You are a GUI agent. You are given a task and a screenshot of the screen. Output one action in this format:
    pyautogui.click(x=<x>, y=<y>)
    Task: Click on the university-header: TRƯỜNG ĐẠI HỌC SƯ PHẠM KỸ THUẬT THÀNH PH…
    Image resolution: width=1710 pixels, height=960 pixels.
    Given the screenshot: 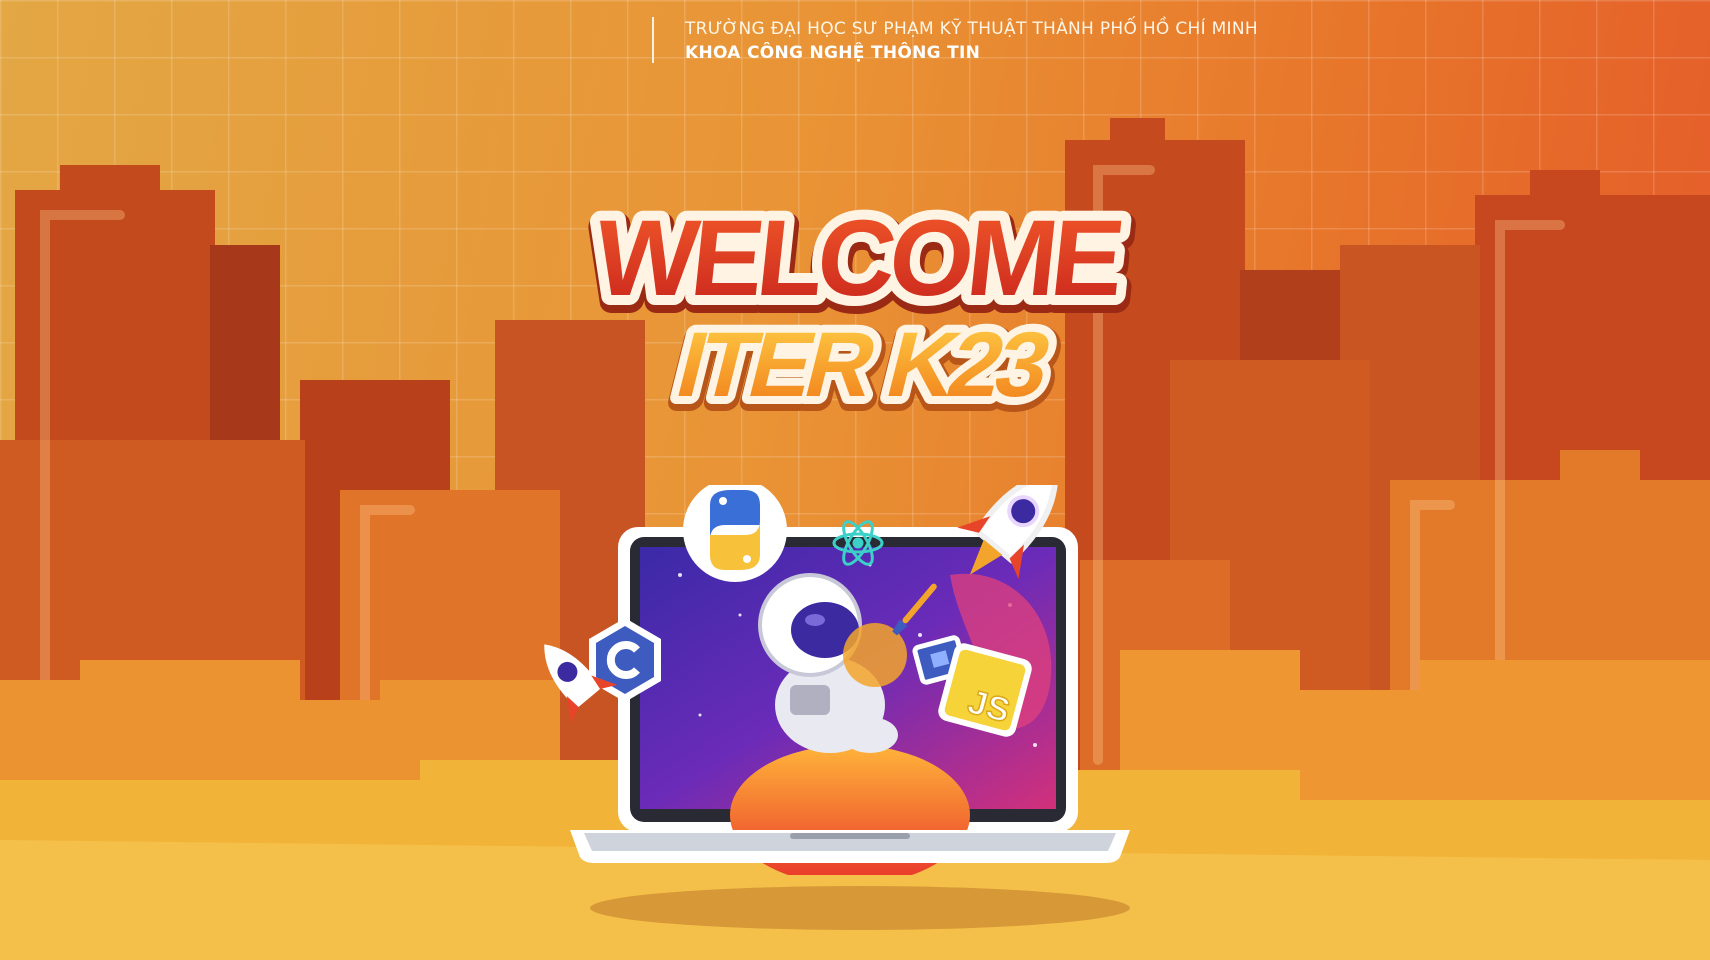 What is the action you would take?
    pyautogui.click(x=955, y=40)
    